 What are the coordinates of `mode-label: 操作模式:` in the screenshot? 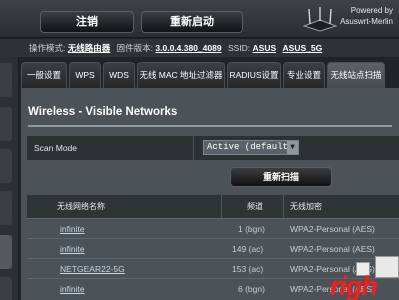 It's located at (47, 48).